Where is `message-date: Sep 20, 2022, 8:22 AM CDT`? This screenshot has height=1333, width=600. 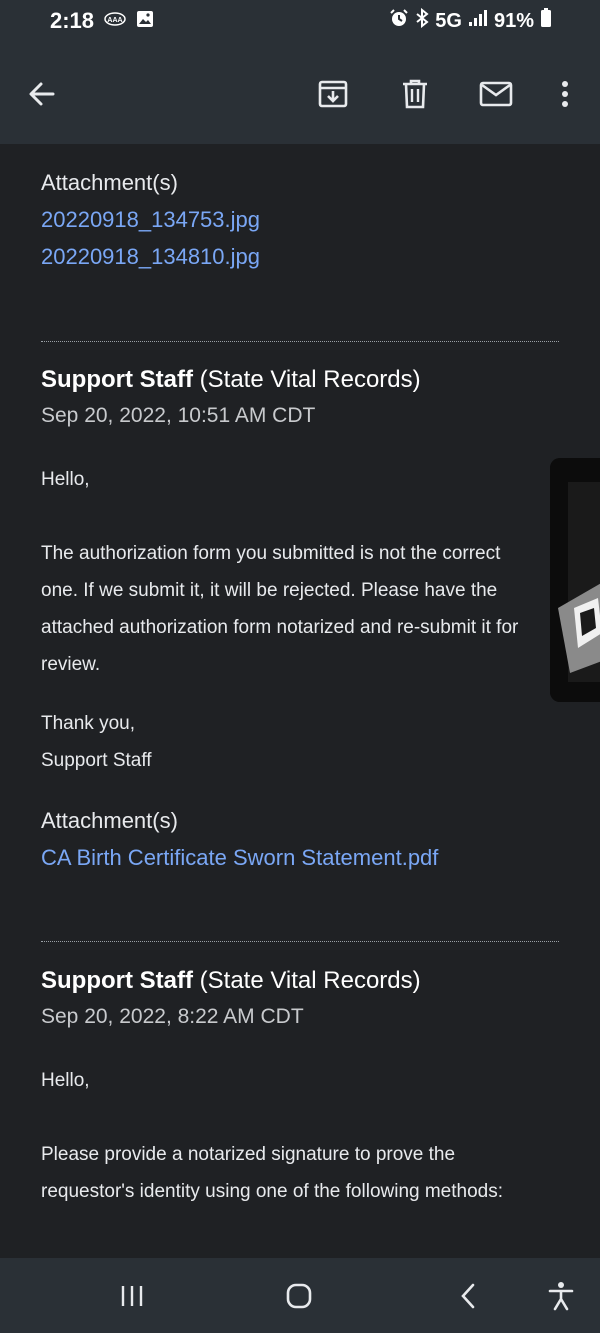
message-date: Sep 20, 2022, 8:22 AM CDT is located at coordinates (172, 1016).